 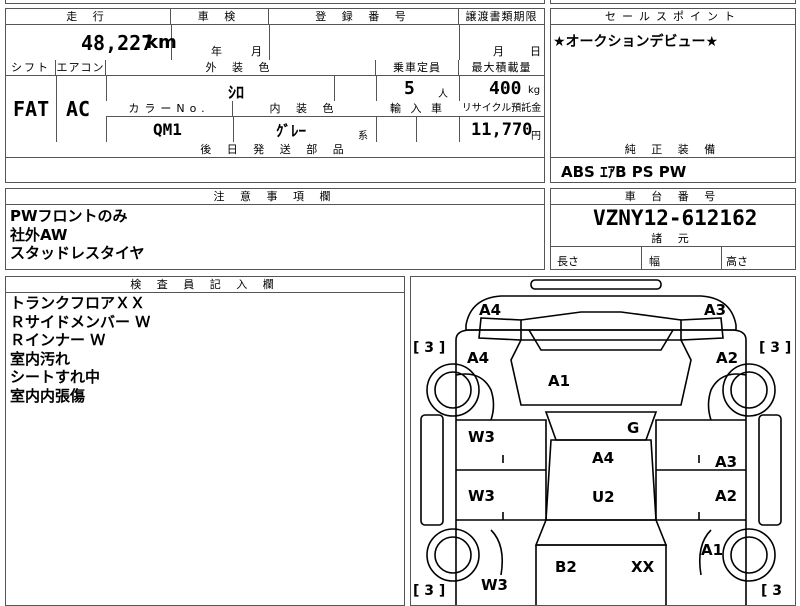 I want to click on damage-glass: G, so click(x=633, y=428).